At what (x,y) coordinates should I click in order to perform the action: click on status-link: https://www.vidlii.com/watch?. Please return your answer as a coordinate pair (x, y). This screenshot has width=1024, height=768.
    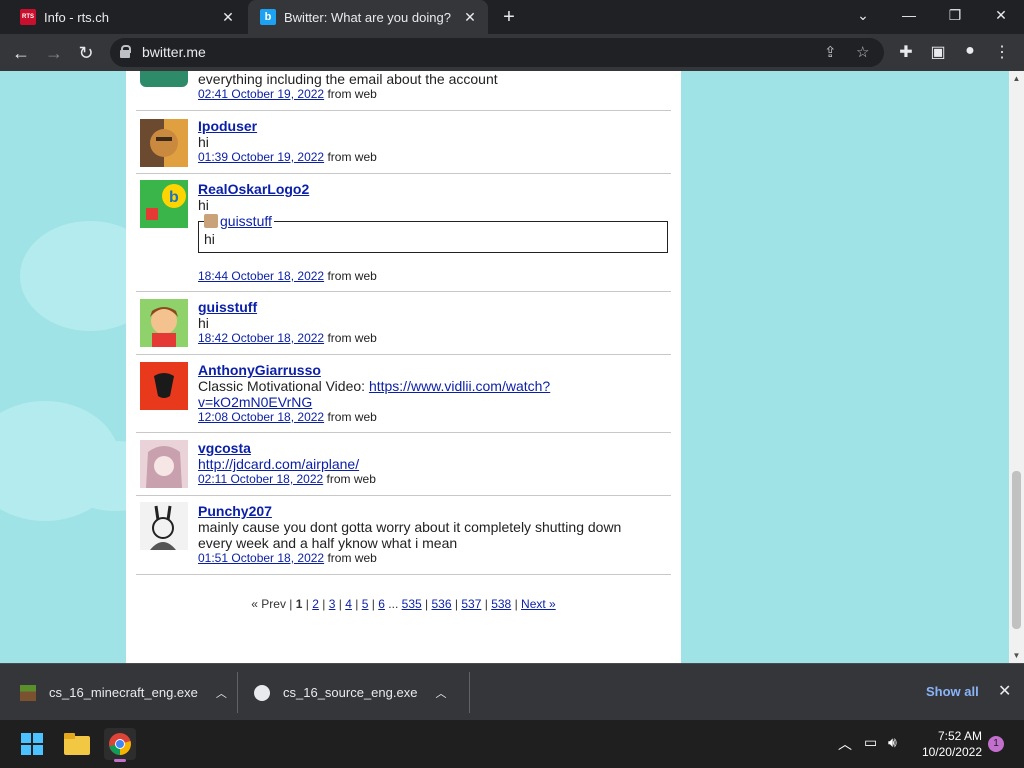
    Looking at the image, I should click on (459, 386).